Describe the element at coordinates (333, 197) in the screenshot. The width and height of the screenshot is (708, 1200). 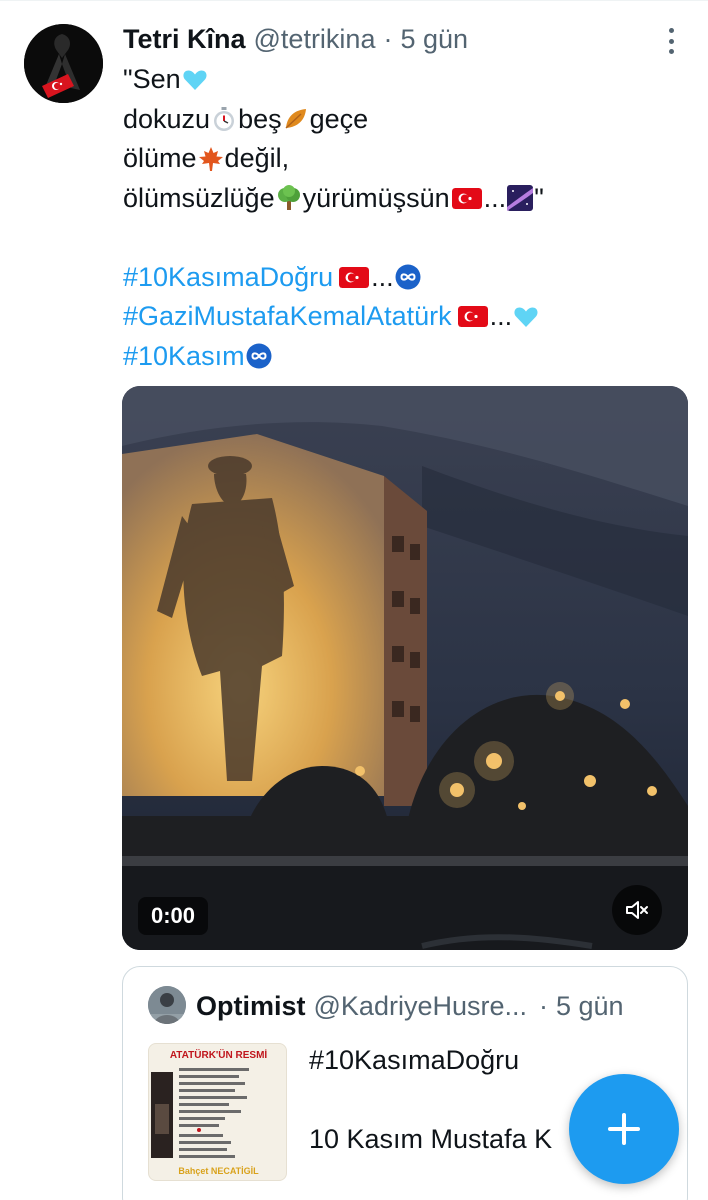
I see `text-line-4: ölümsüzlüğe yürümüşsün ... "` at that location.